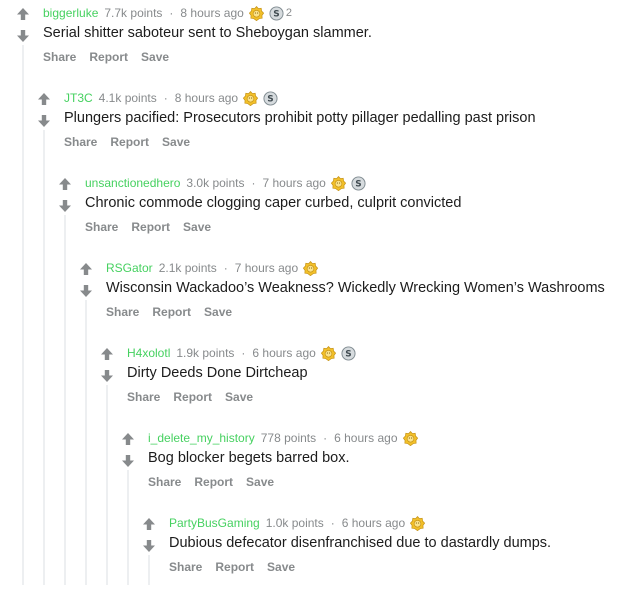  What do you see at coordinates (127, 98) in the screenshot?
I see `comment-points: 4.1k points` at bounding box center [127, 98].